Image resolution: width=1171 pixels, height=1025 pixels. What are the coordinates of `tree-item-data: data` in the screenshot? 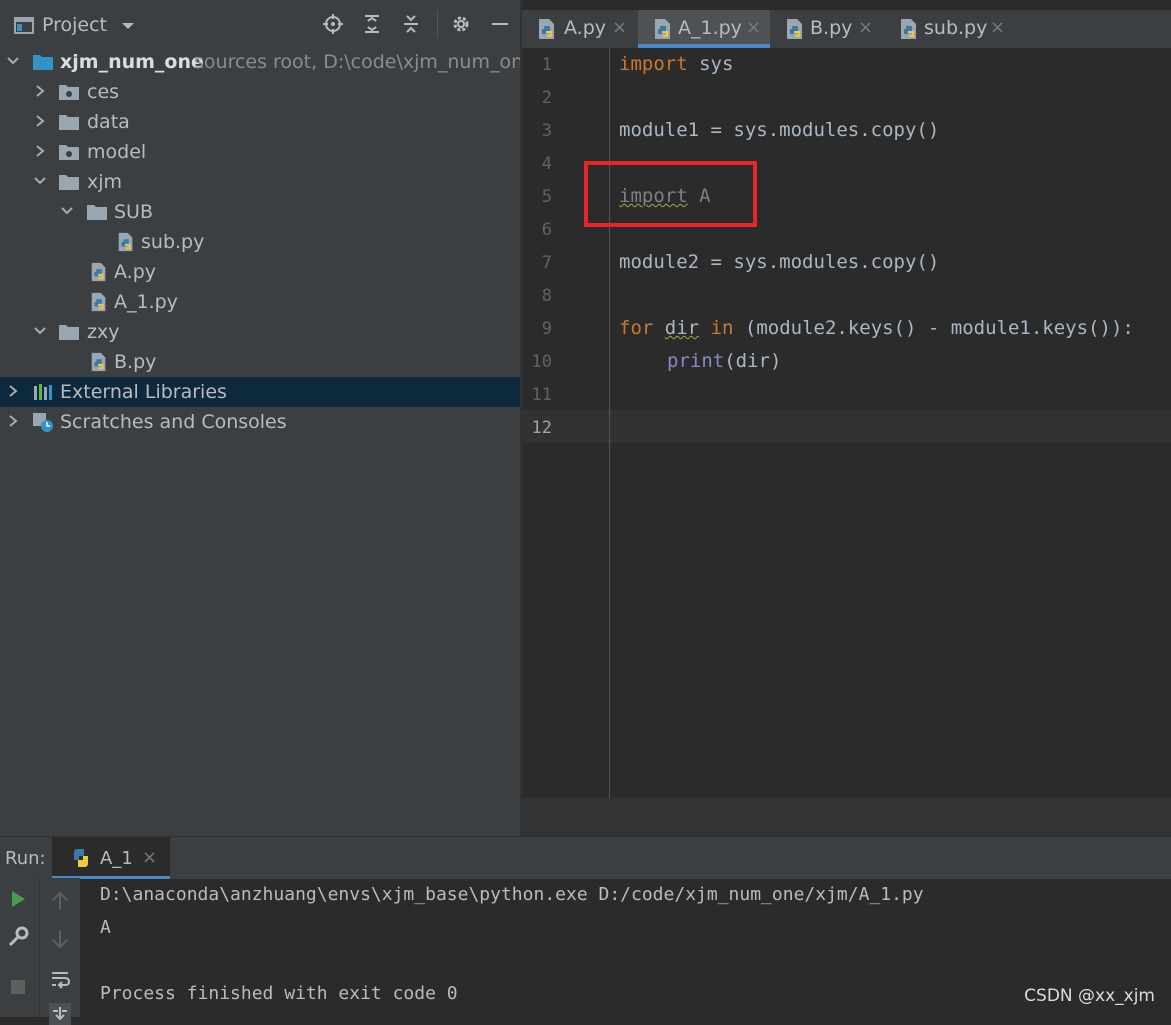 It's located at (260, 122).